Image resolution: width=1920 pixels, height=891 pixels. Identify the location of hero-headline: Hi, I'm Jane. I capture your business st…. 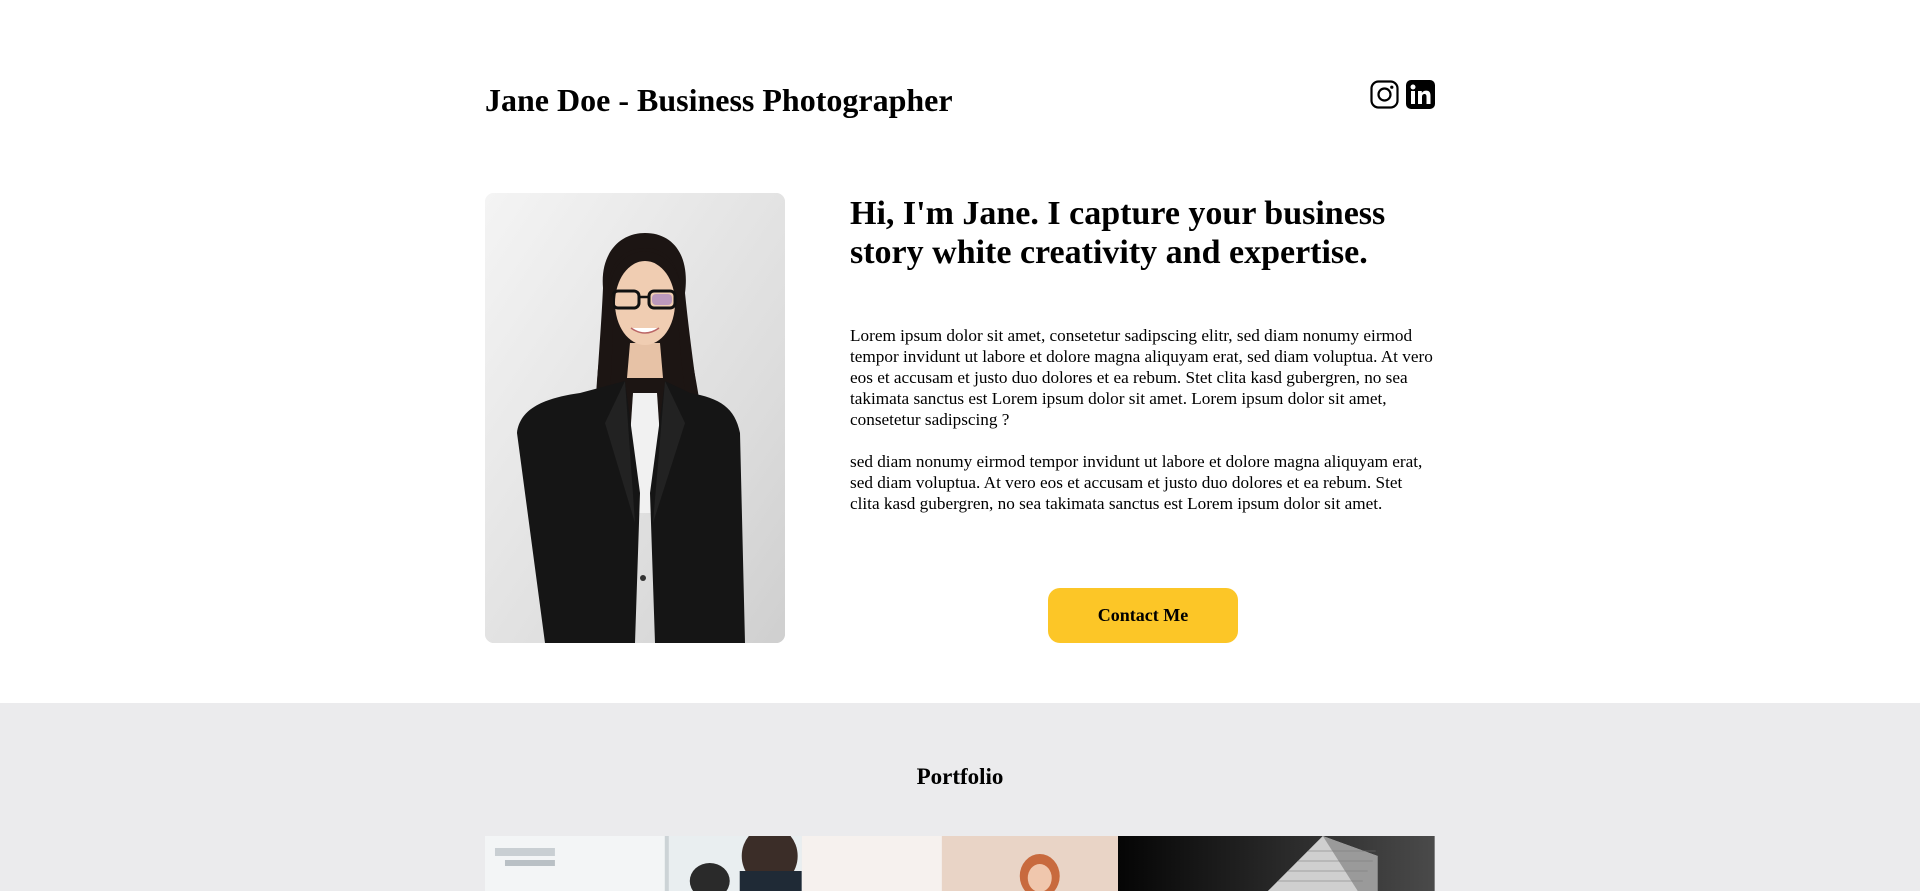
(1118, 233).